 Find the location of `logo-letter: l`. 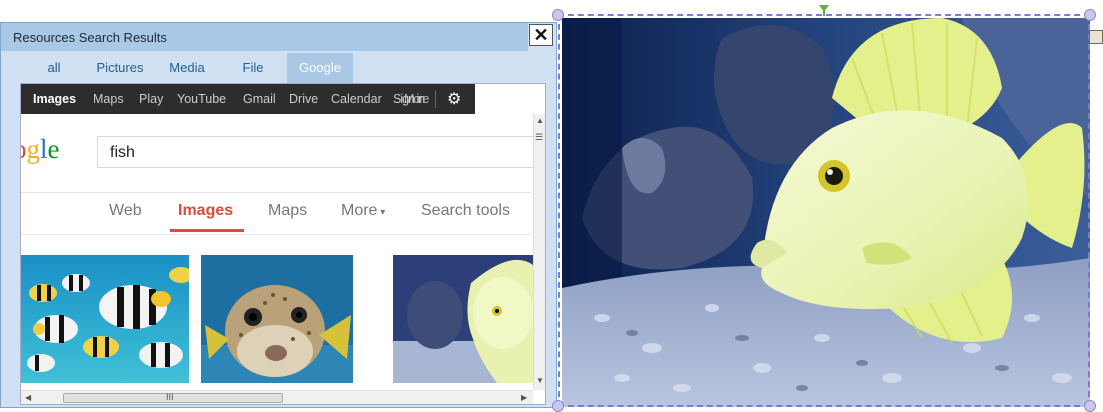

logo-letter: l is located at coordinates (44, 149).